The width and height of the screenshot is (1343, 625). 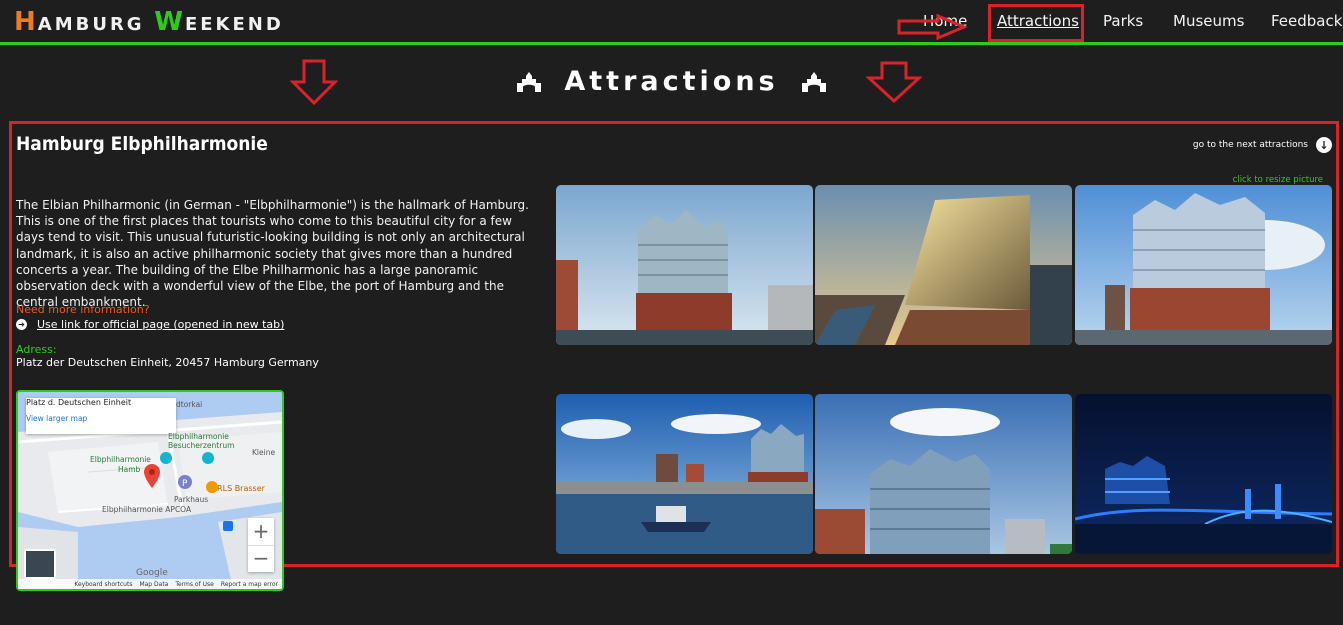 What do you see at coordinates (1036, 23) in the screenshot?
I see `annotation-highlight-nav` at bounding box center [1036, 23].